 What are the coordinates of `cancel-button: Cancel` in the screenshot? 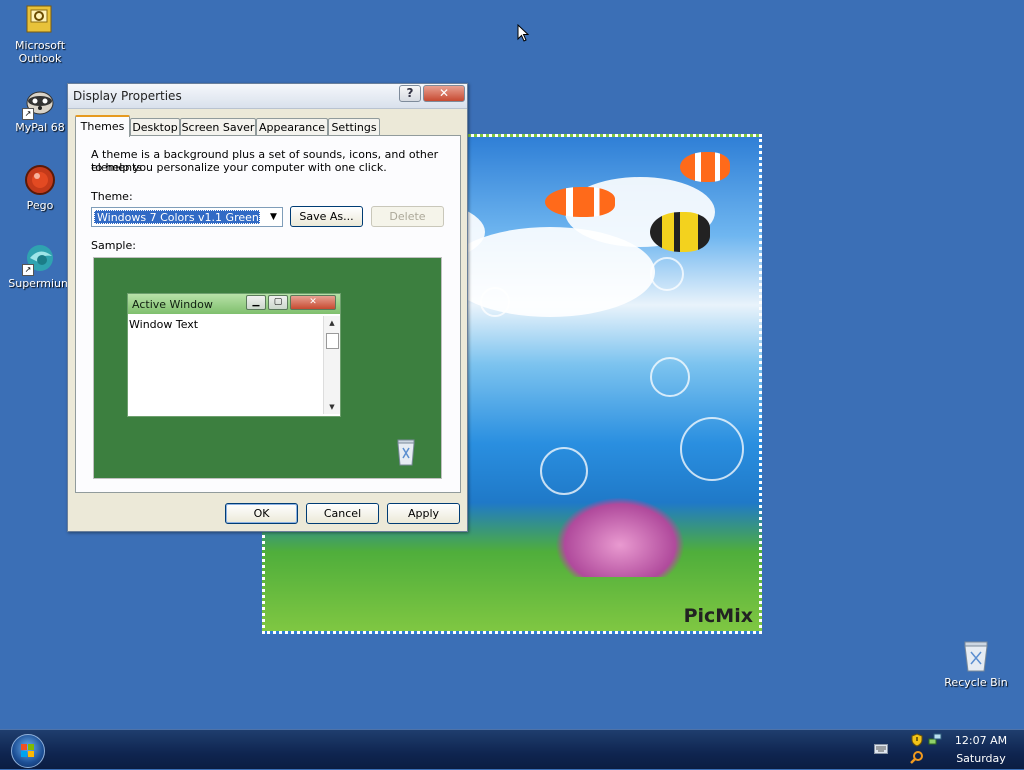 It's located at (342, 513).